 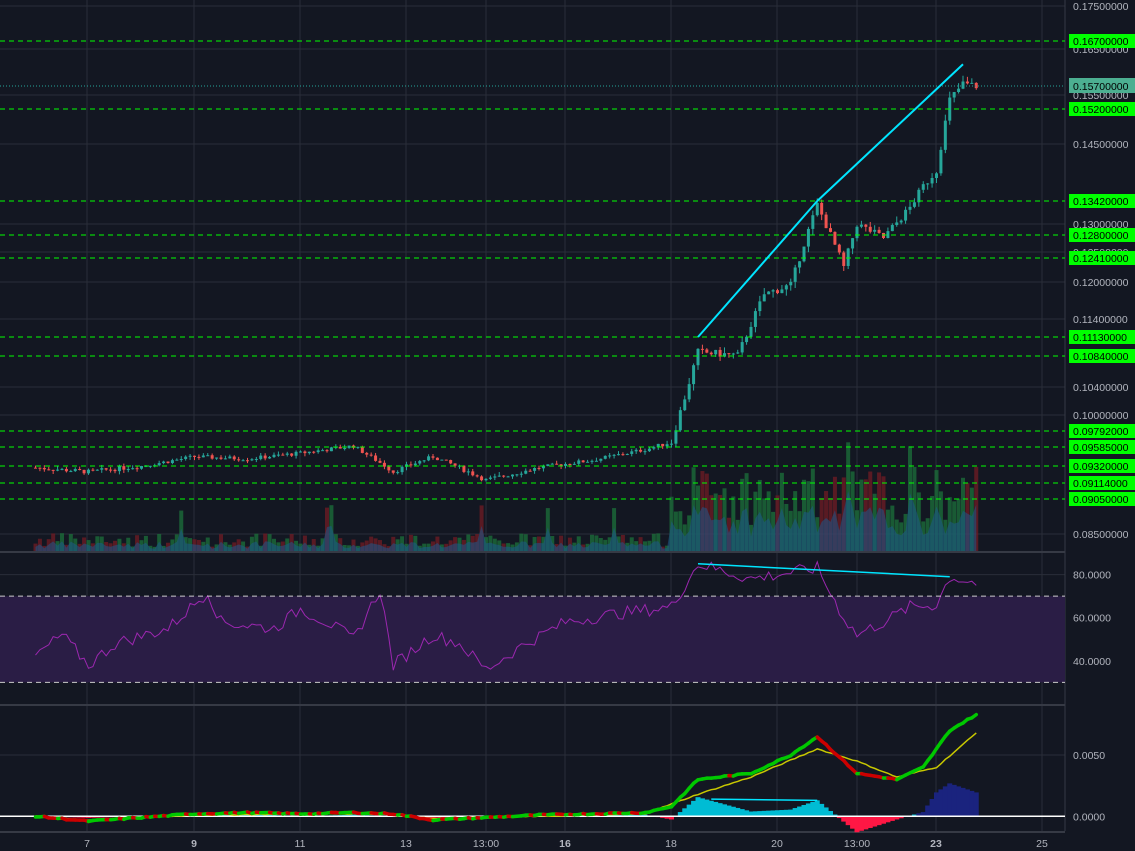 What do you see at coordinates (1092, 662) in the screenshot?
I see `rsi-tick-label: 40.0000` at bounding box center [1092, 662].